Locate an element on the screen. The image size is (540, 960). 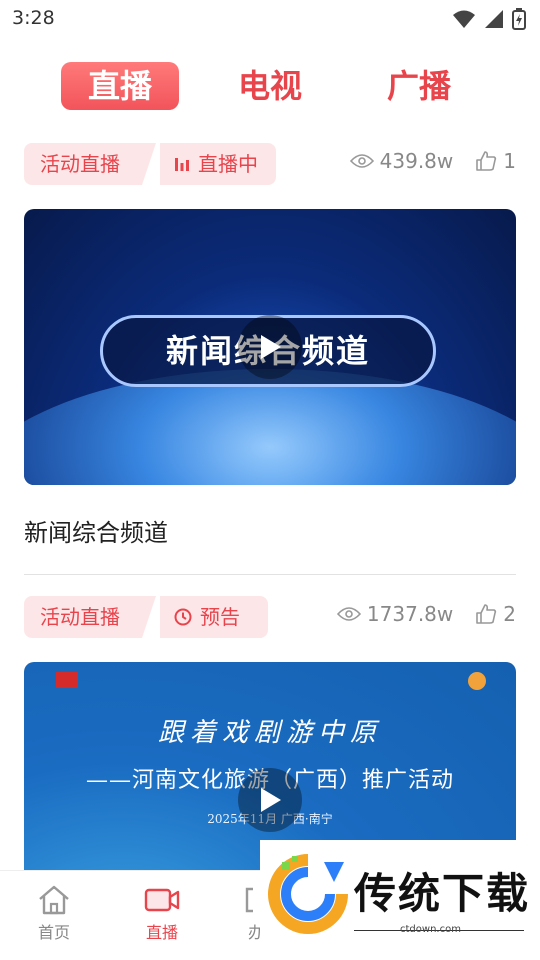
divider is located at coordinates (270, 574).